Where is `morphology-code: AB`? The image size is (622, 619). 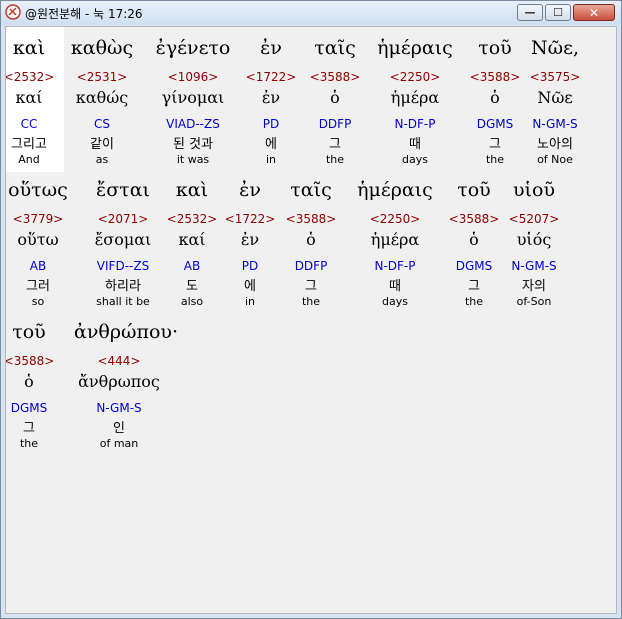 morphology-code: AB is located at coordinates (38, 266).